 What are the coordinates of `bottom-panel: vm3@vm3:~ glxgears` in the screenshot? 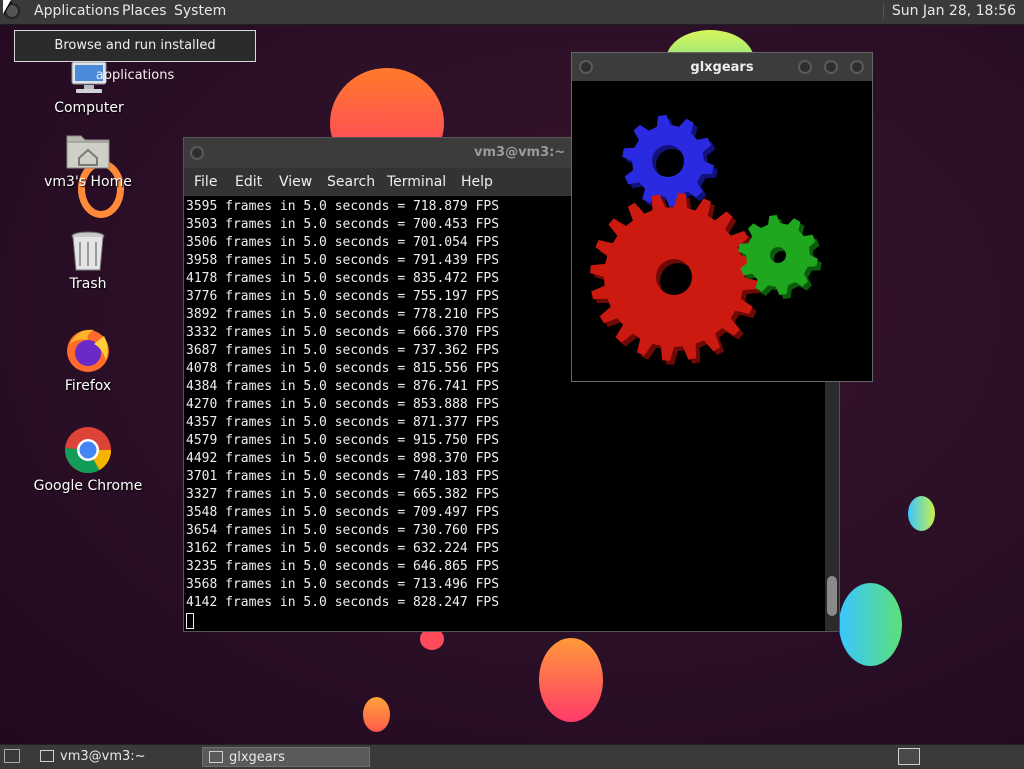 It's located at (512, 756).